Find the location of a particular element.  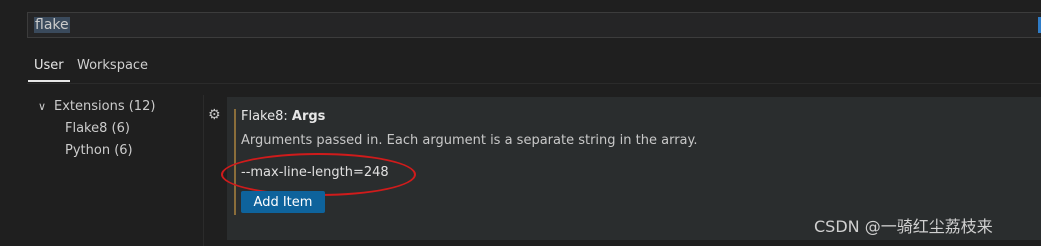

setting-category: Flake8: is located at coordinates (266, 116).